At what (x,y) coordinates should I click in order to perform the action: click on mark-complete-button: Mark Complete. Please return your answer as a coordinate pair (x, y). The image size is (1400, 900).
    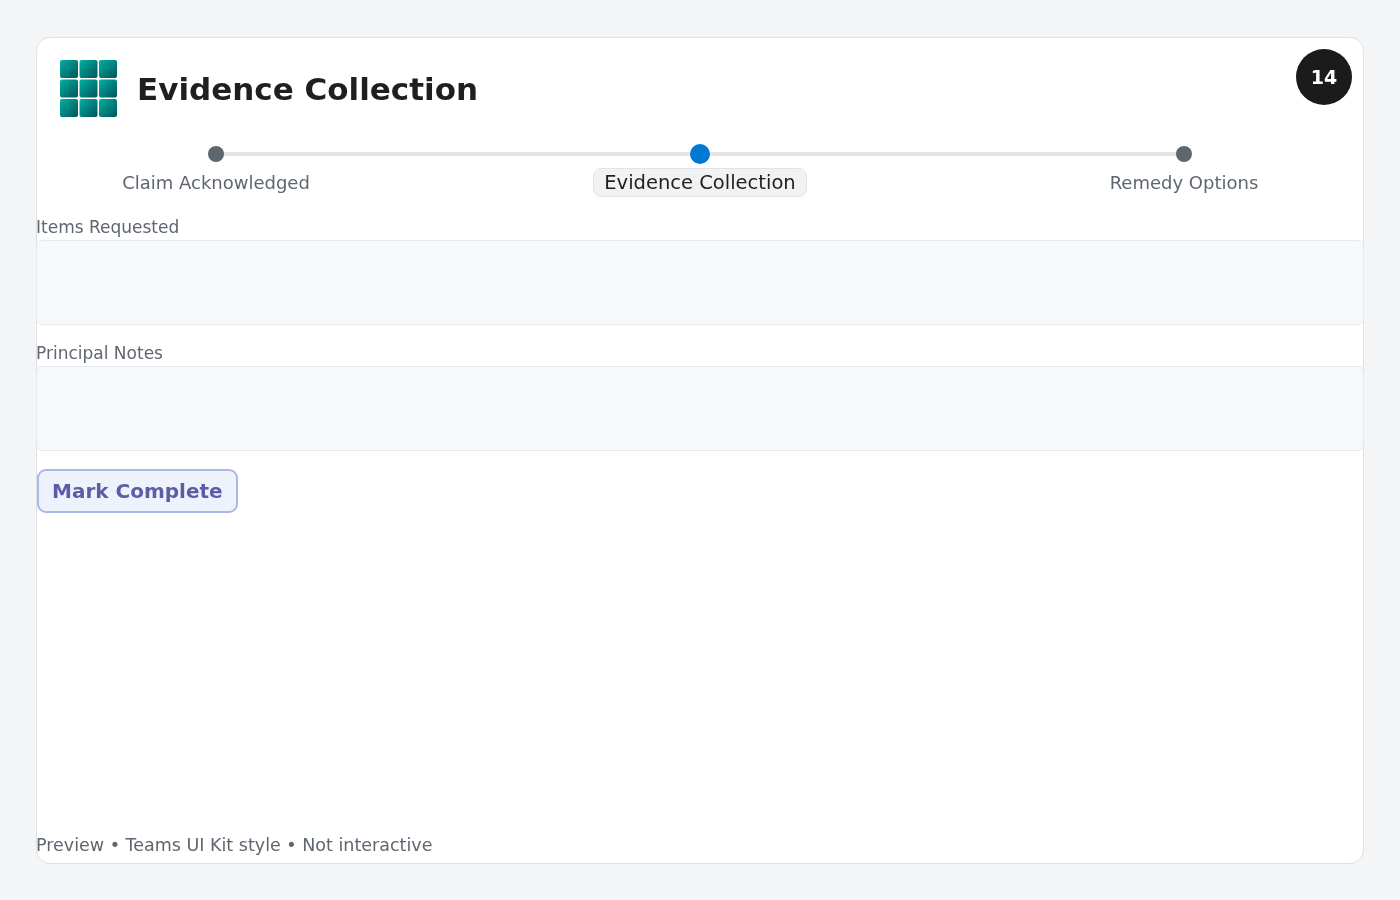
    Looking at the image, I should click on (137, 491).